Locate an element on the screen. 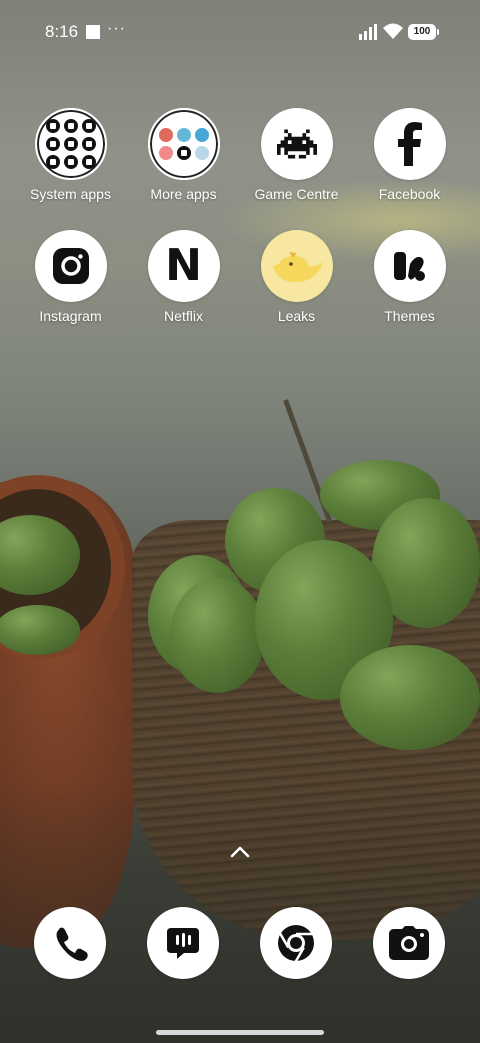 Image resolution: width=480 pixels, height=1043 pixels. app-netflix: N Netflix is located at coordinates (183, 277).